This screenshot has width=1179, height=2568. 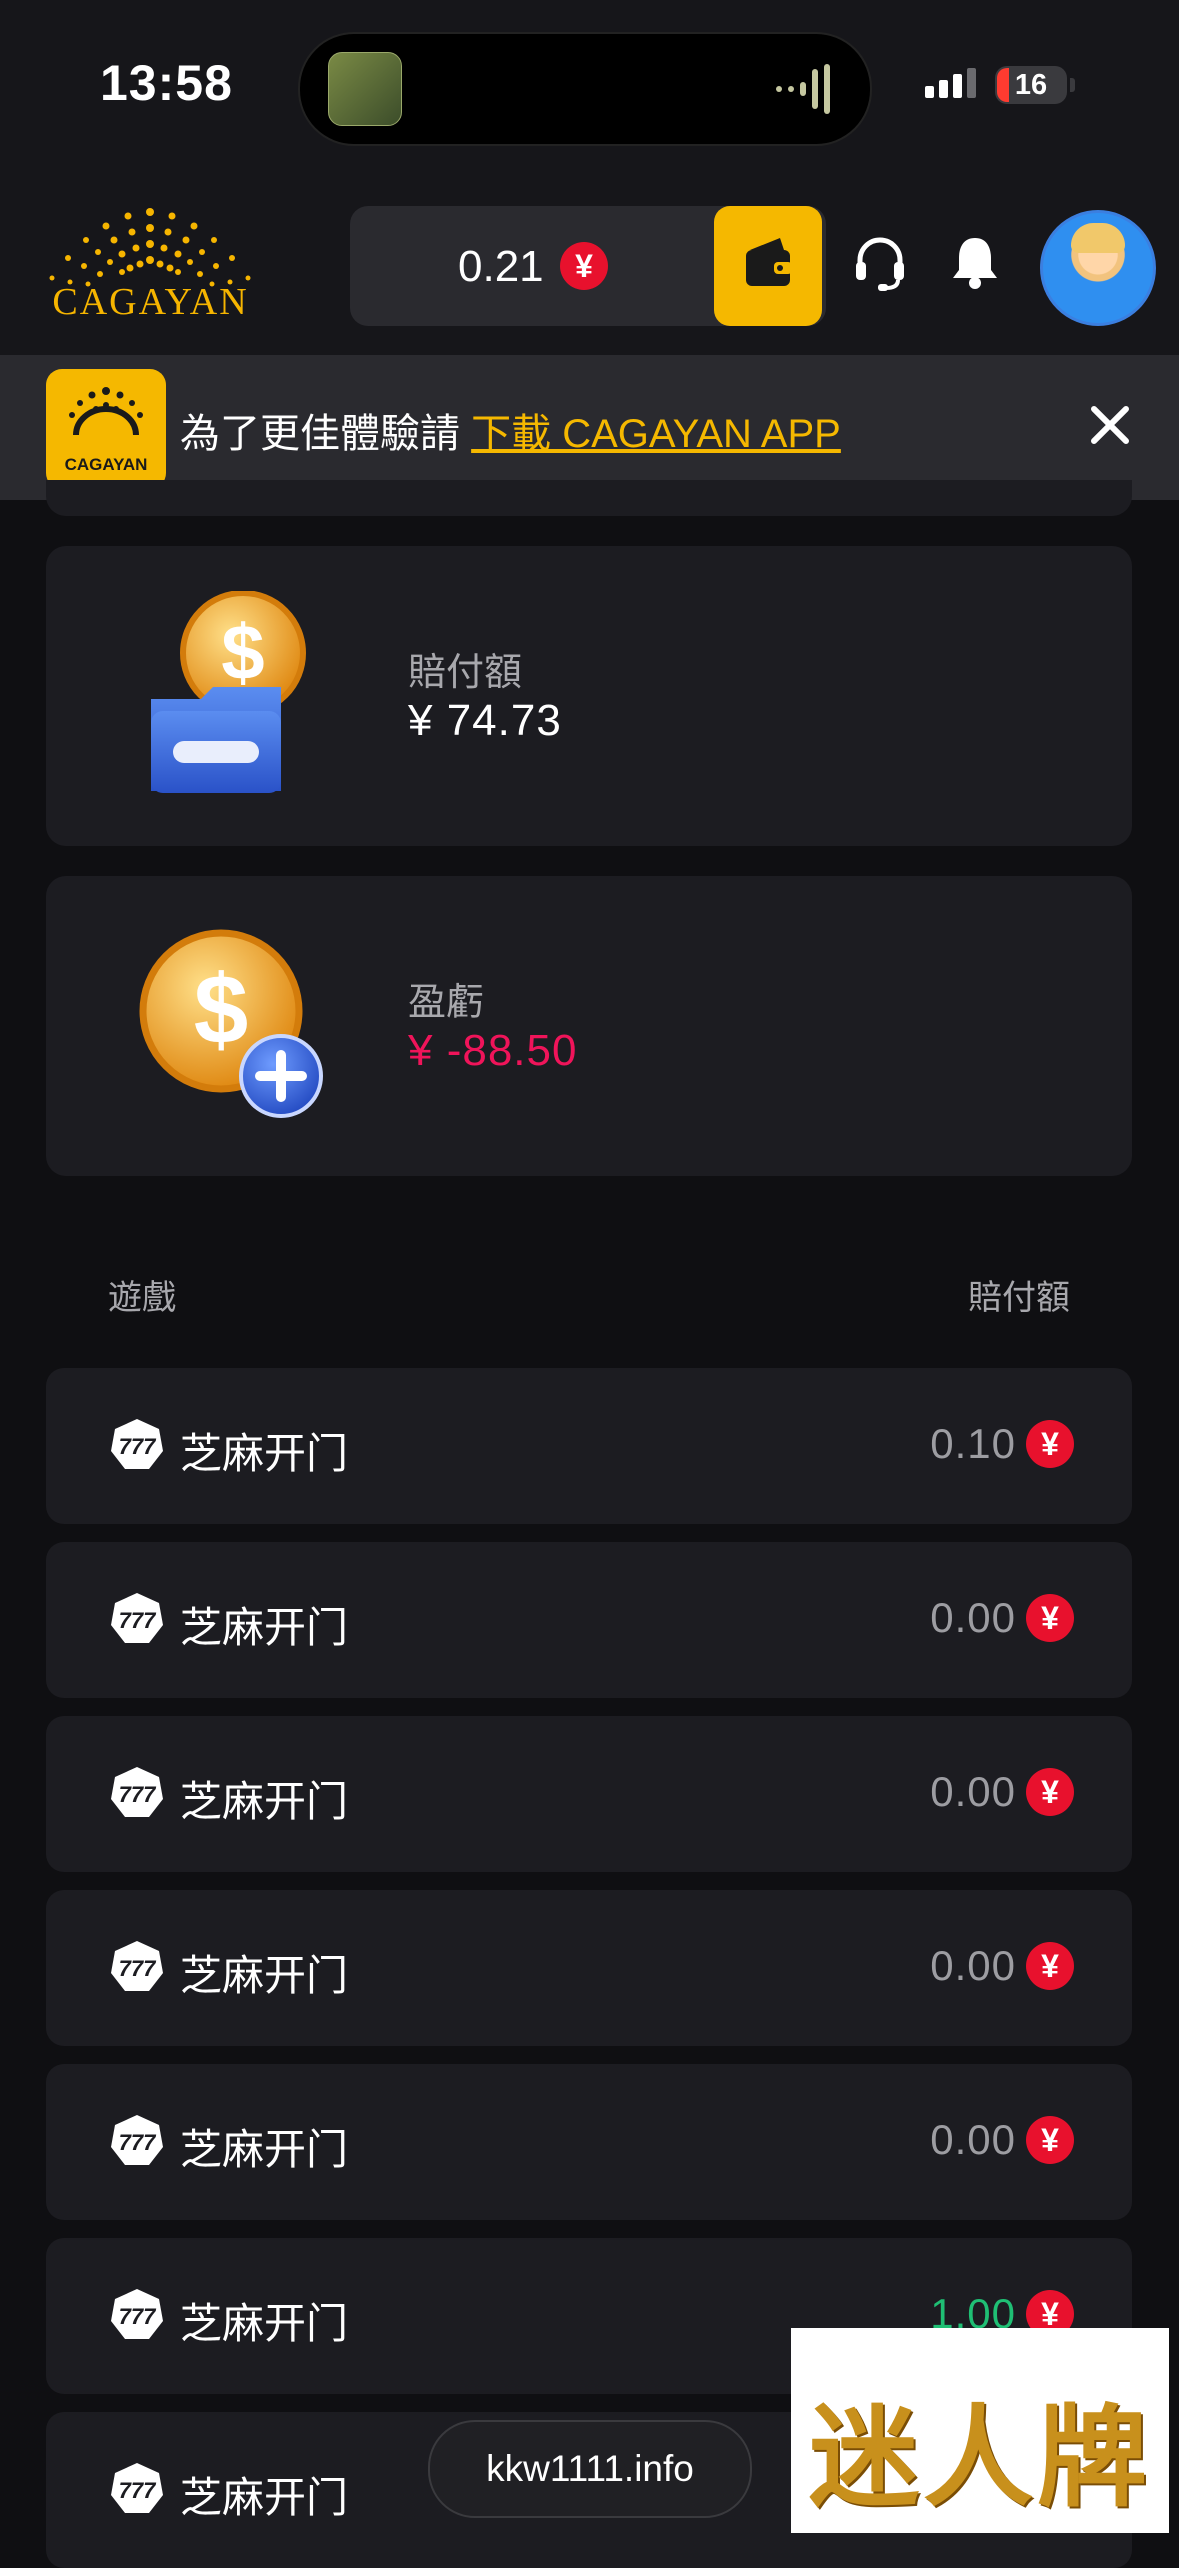 I want to click on watermark-logo: 迷人牌, so click(x=980, y=2430).